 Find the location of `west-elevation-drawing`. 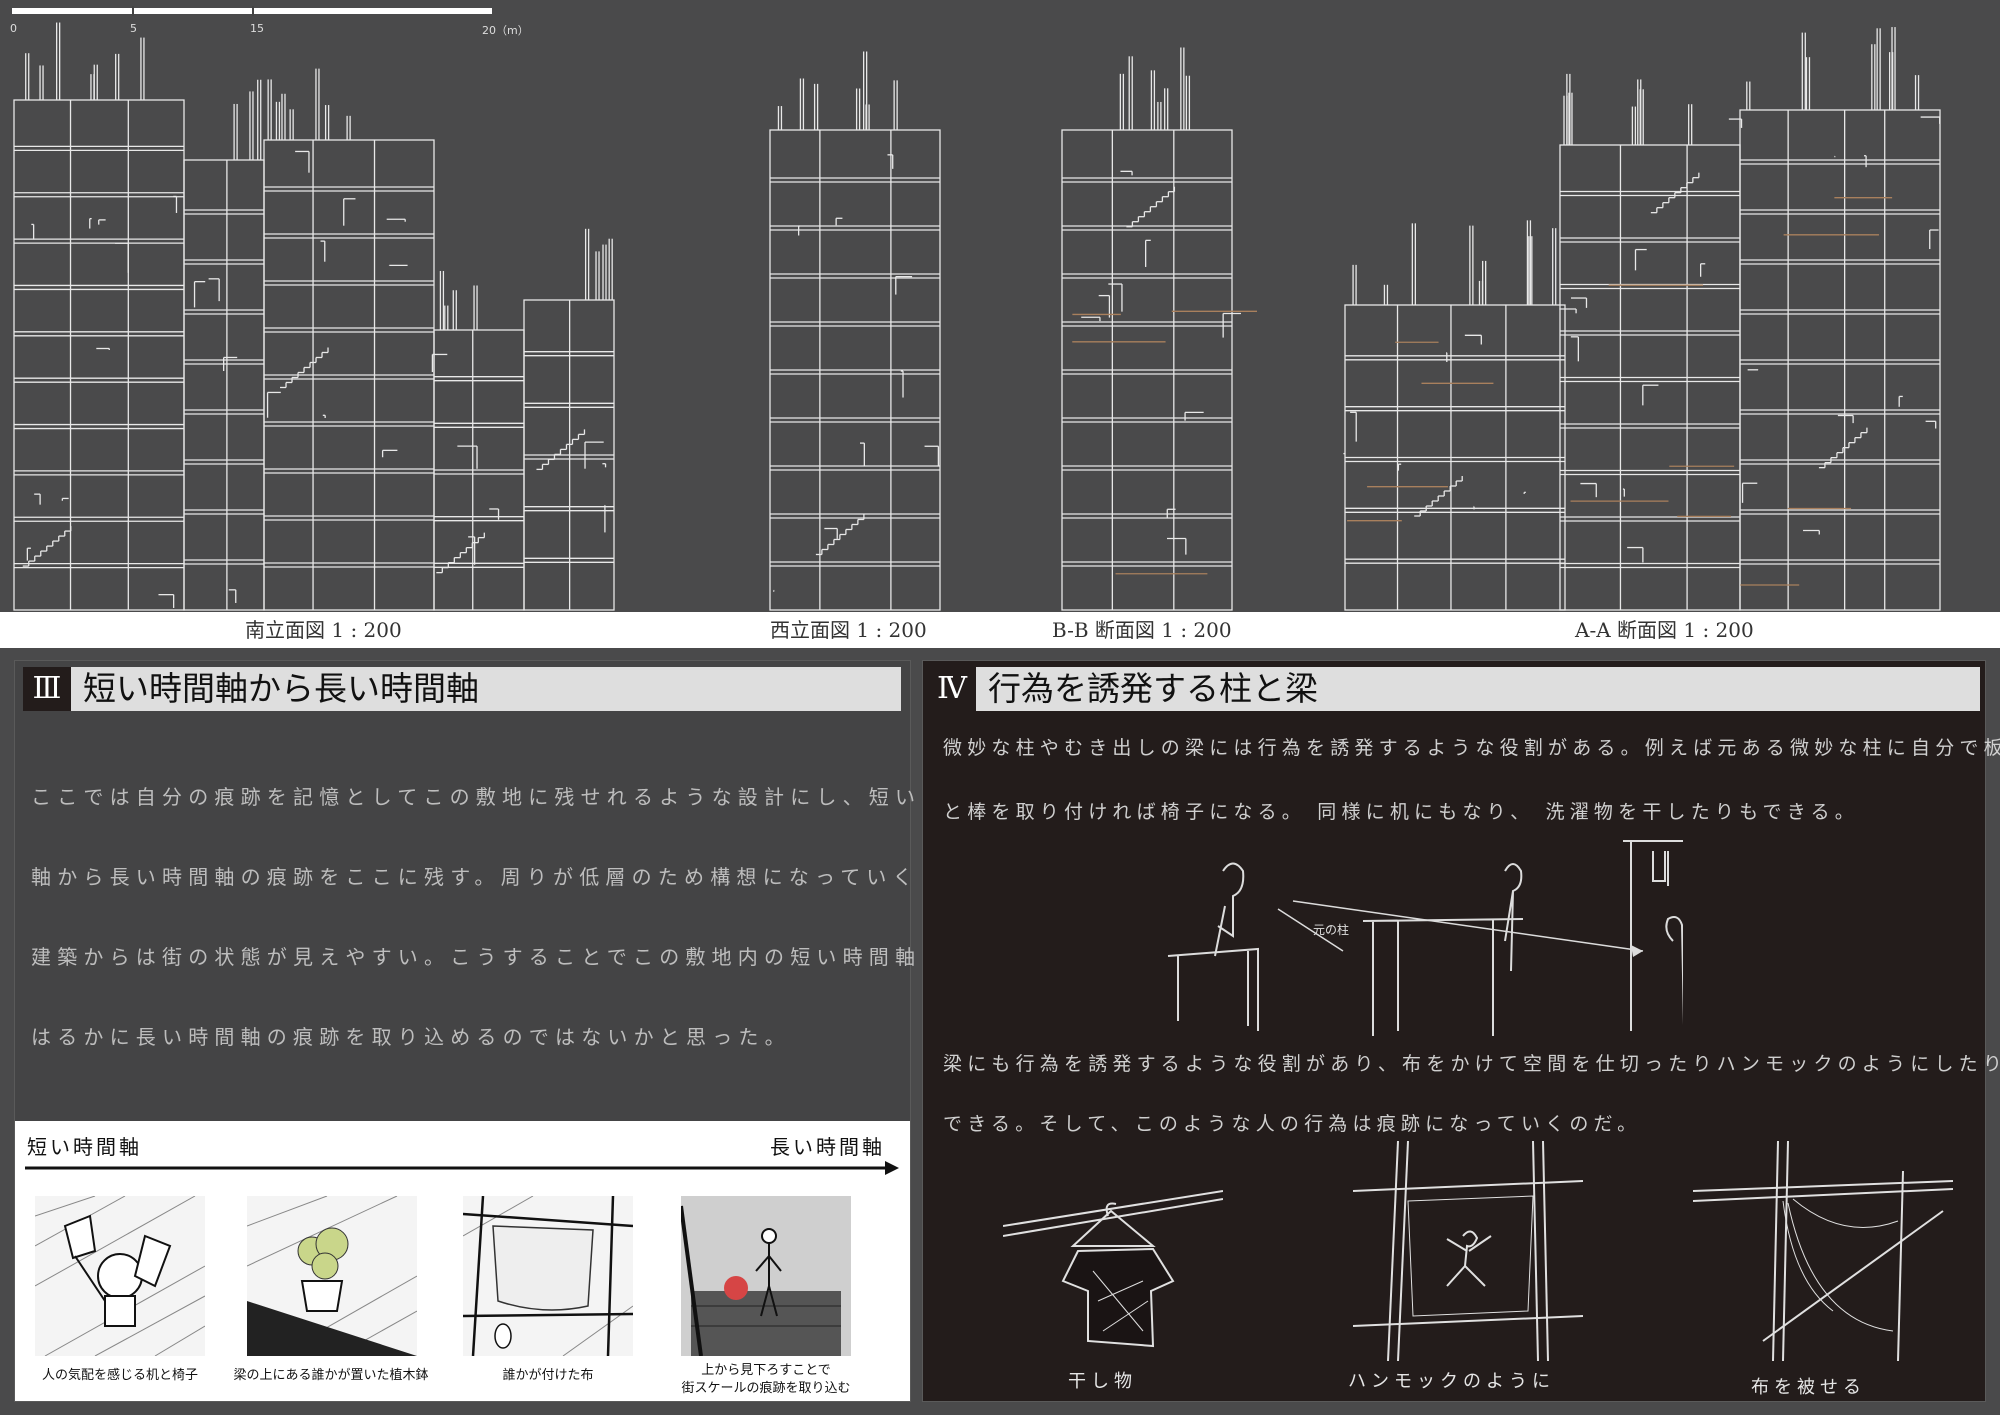

west-elevation-drawing is located at coordinates (855, 331).